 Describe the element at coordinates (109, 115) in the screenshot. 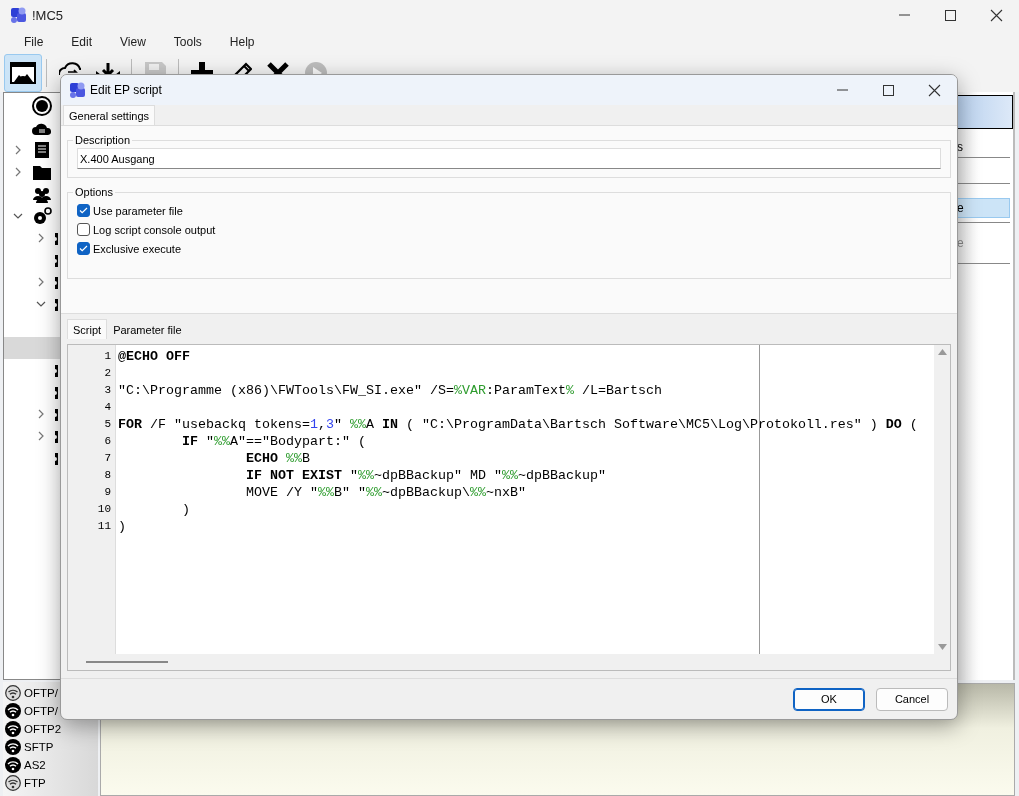

I see `tab: General settings` at that location.